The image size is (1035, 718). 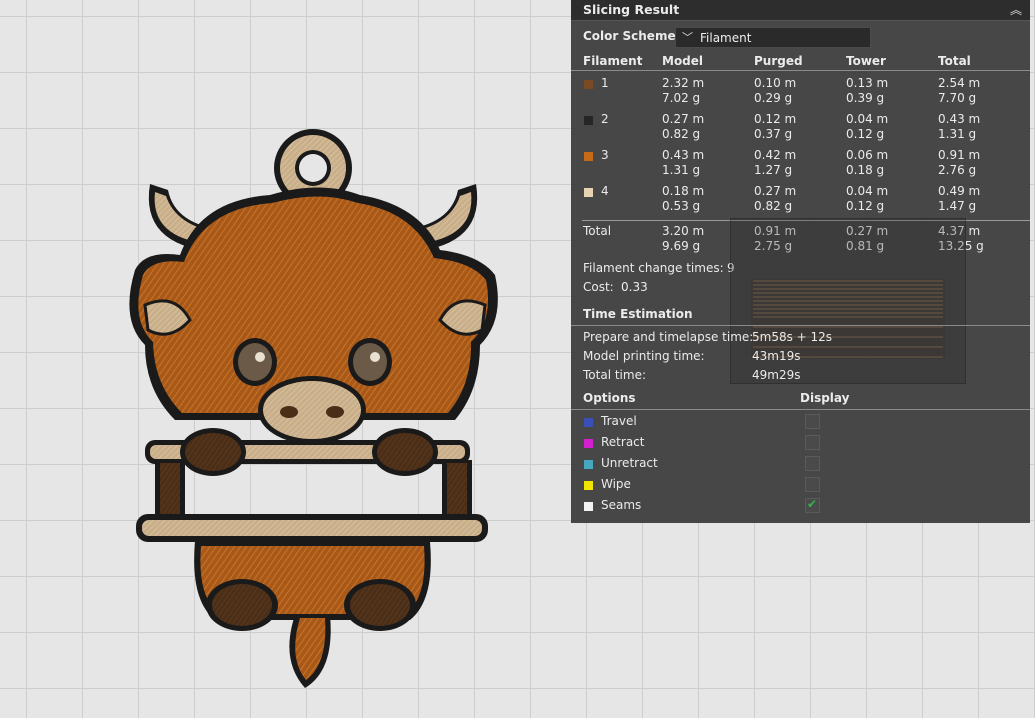 What do you see at coordinates (609, 398) in the screenshot?
I see `options-title: Options` at bounding box center [609, 398].